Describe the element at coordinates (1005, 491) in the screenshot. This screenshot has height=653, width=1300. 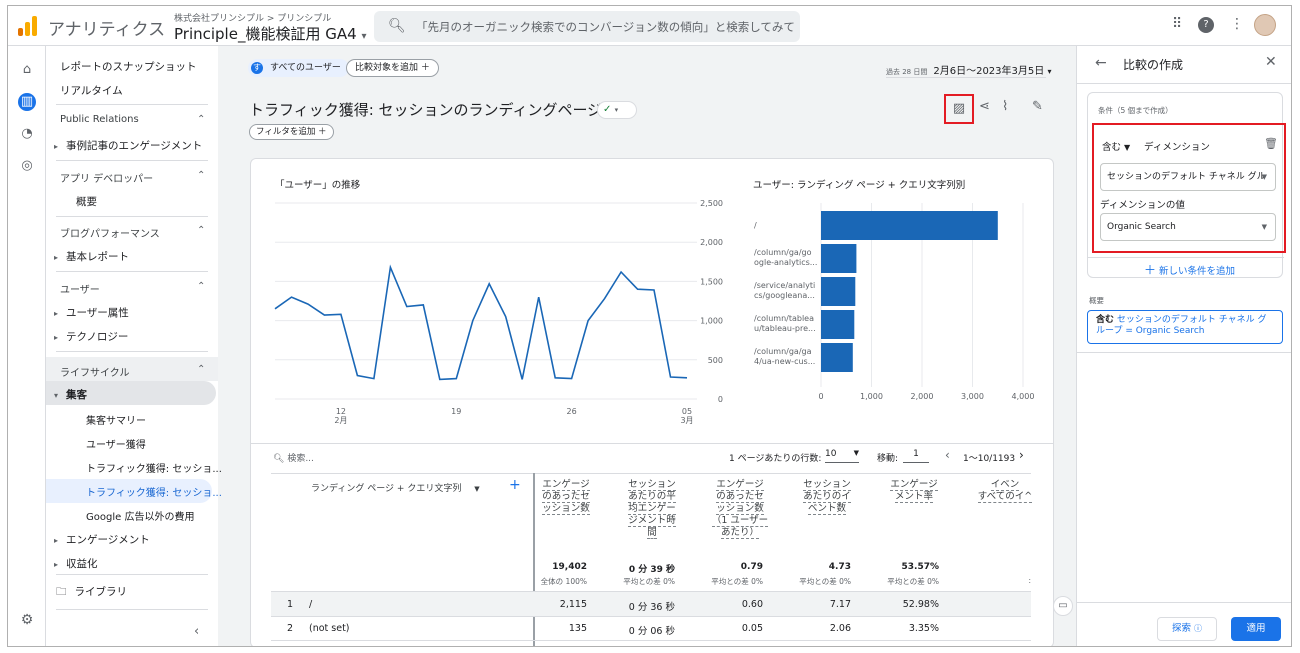
I see `metric-header: イベン すべてのイ^` at that location.